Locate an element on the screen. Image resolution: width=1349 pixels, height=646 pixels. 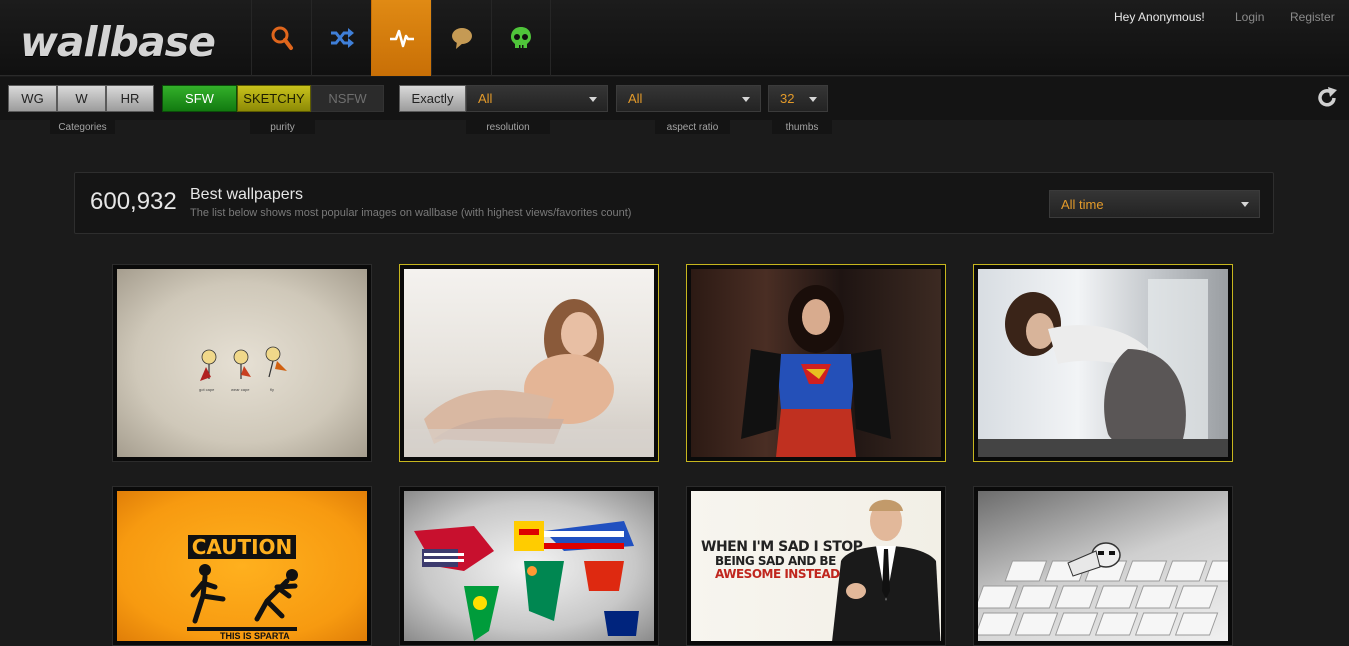
top-header: wallbase Hey Anonymous! Login Register is located at coordinates (674, 38).